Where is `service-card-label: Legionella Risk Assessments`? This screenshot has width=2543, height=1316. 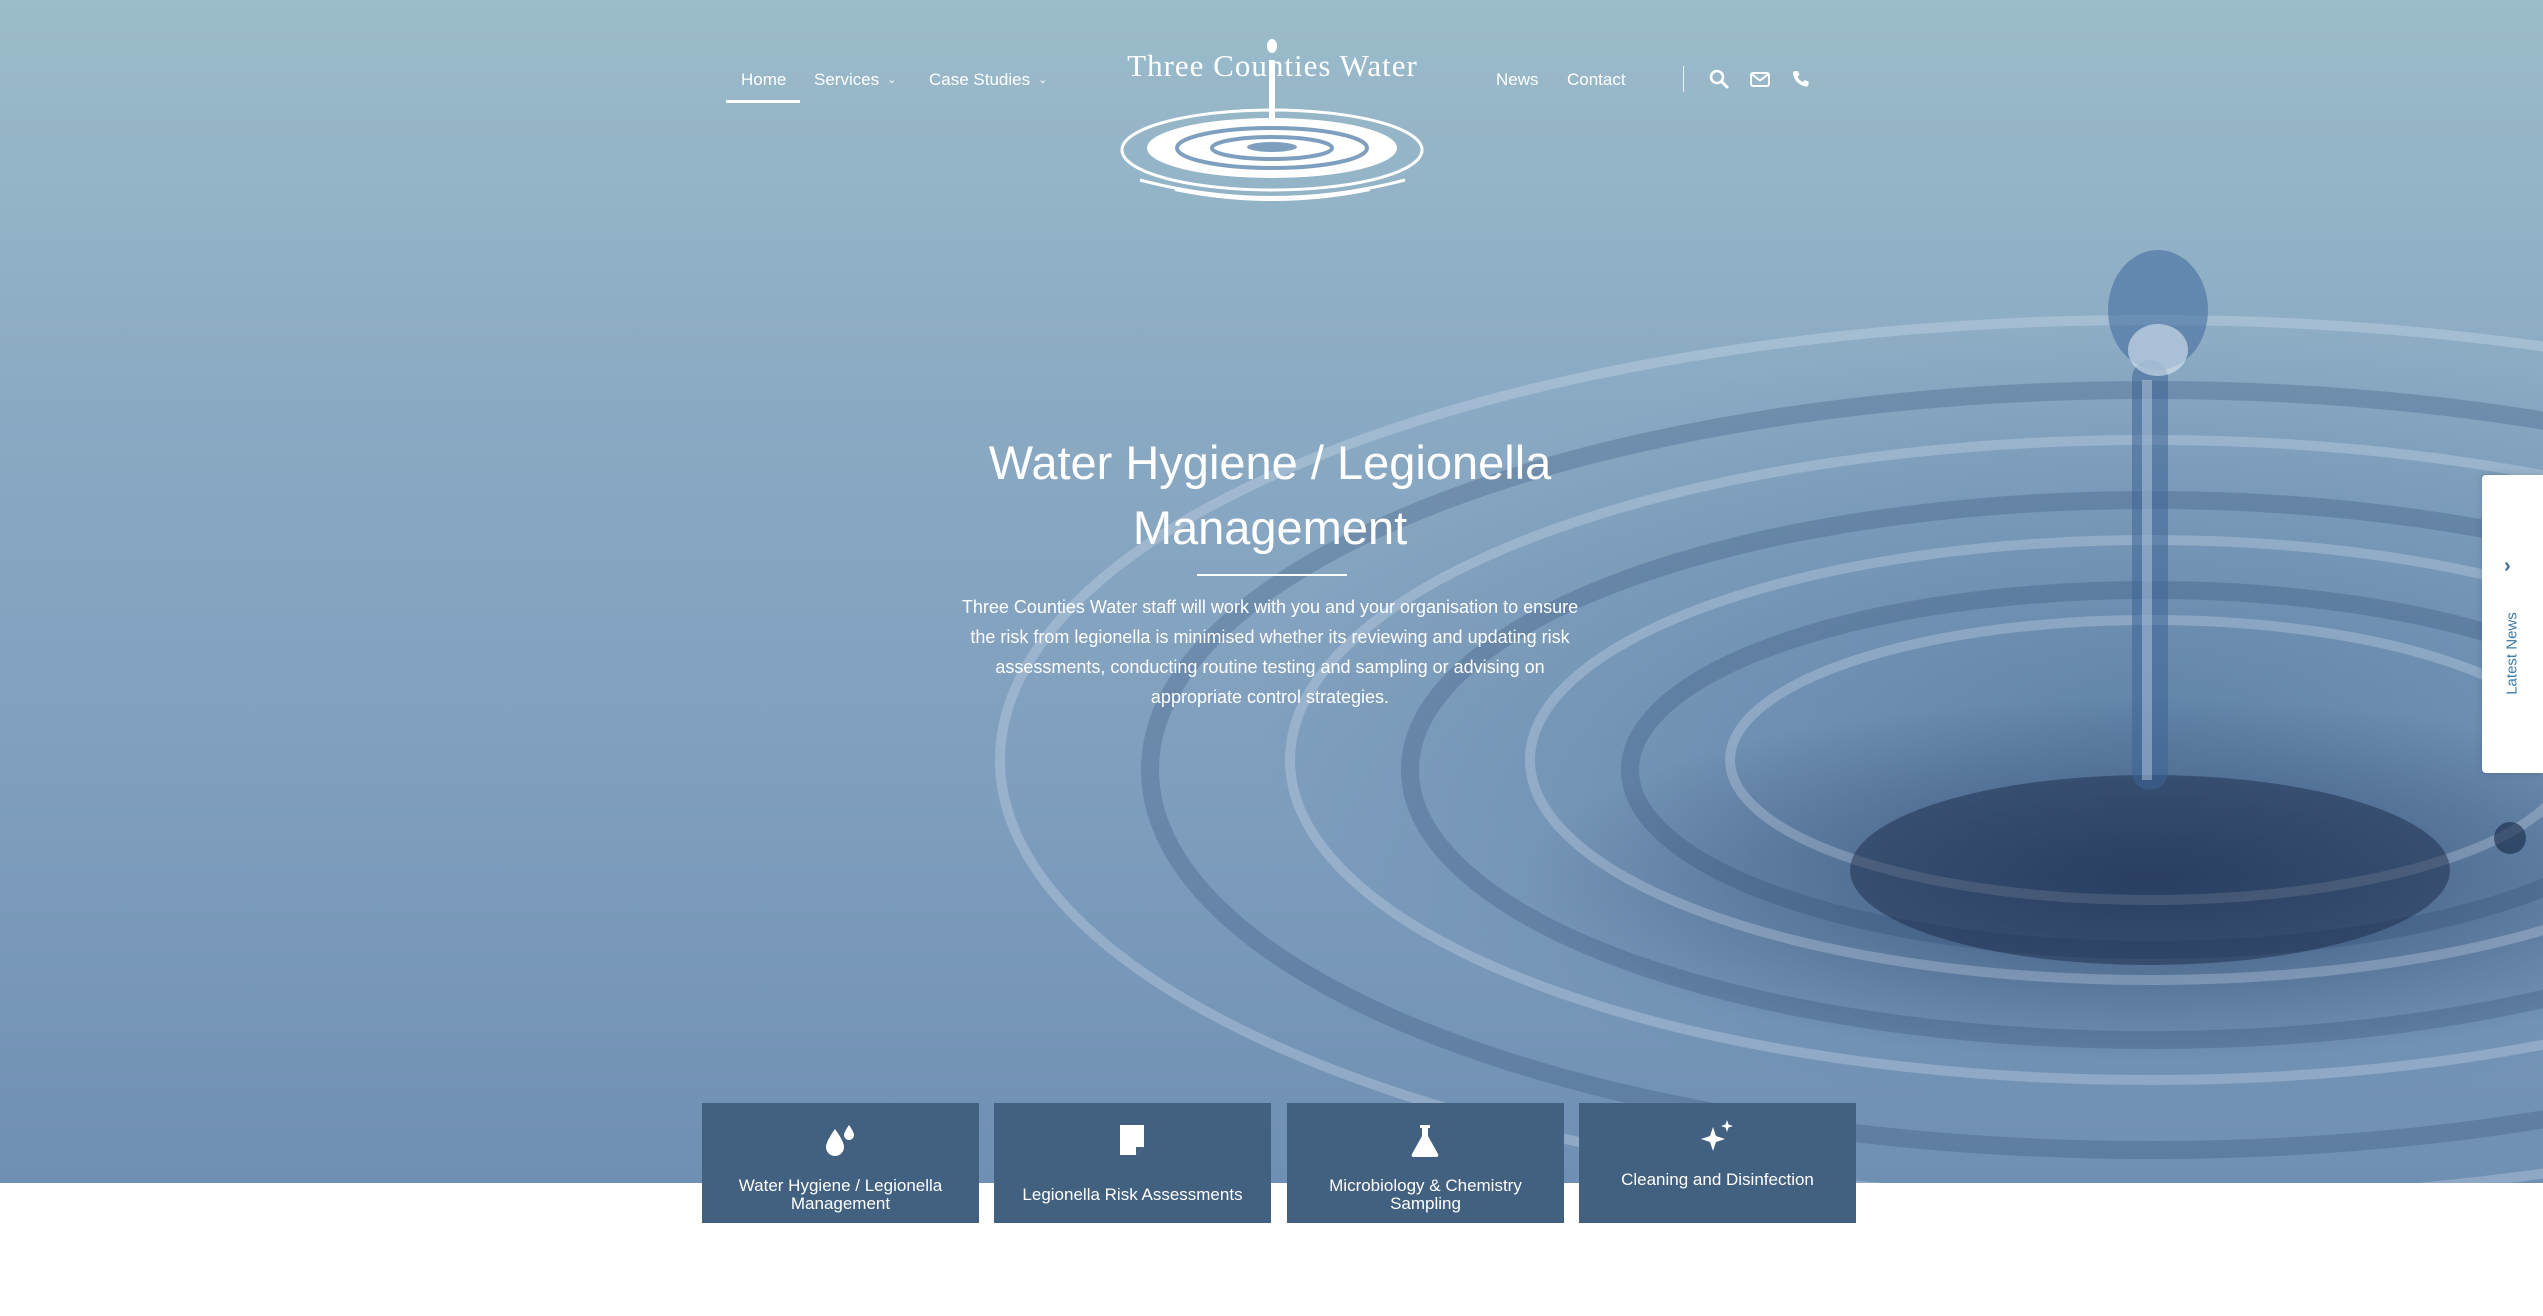
service-card-label: Legionella Risk Assessments is located at coordinates (1132, 1194).